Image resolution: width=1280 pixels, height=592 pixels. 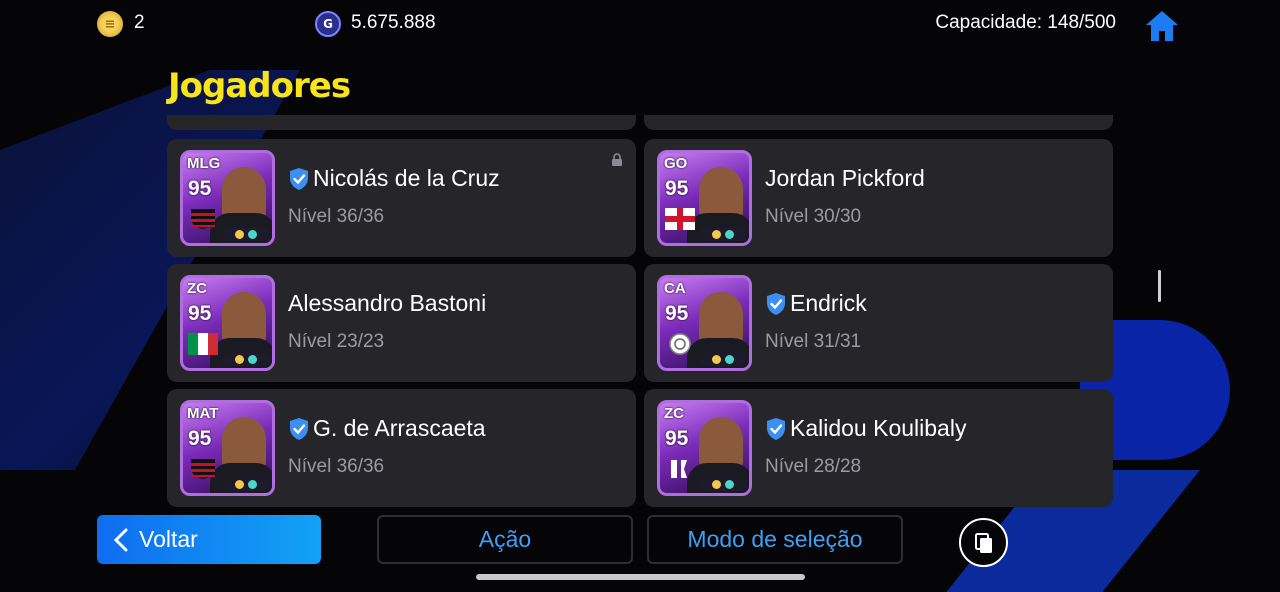 What do you see at coordinates (680, 219) in the screenshot?
I see `england-flag-icon` at bounding box center [680, 219].